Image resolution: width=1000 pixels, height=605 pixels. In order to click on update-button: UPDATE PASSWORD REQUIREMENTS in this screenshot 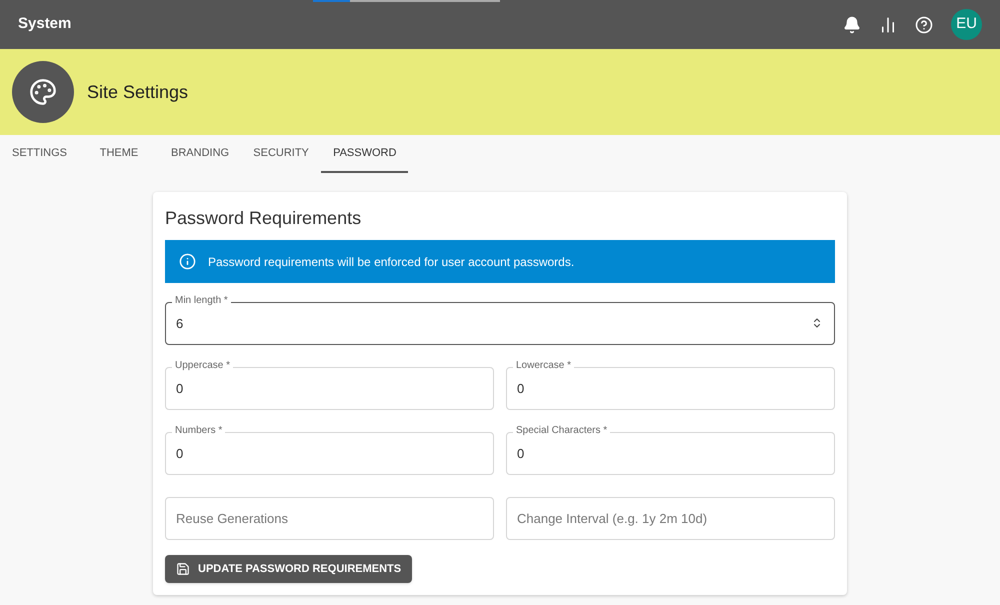, I will do `click(288, 569)`.